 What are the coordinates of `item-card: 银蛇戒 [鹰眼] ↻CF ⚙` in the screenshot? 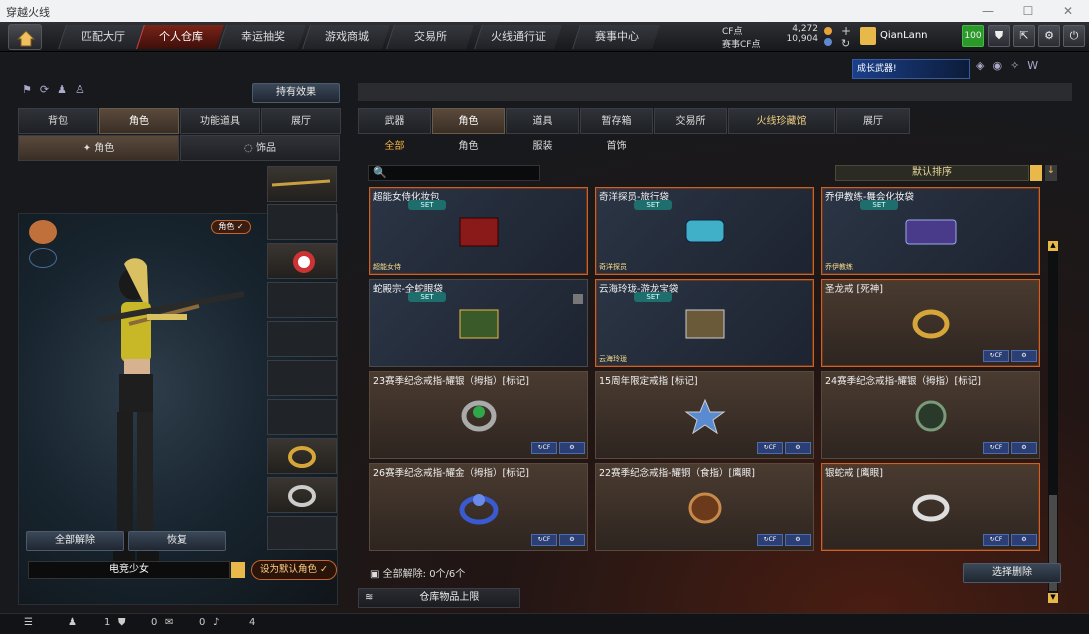 It's located at (930, 507).